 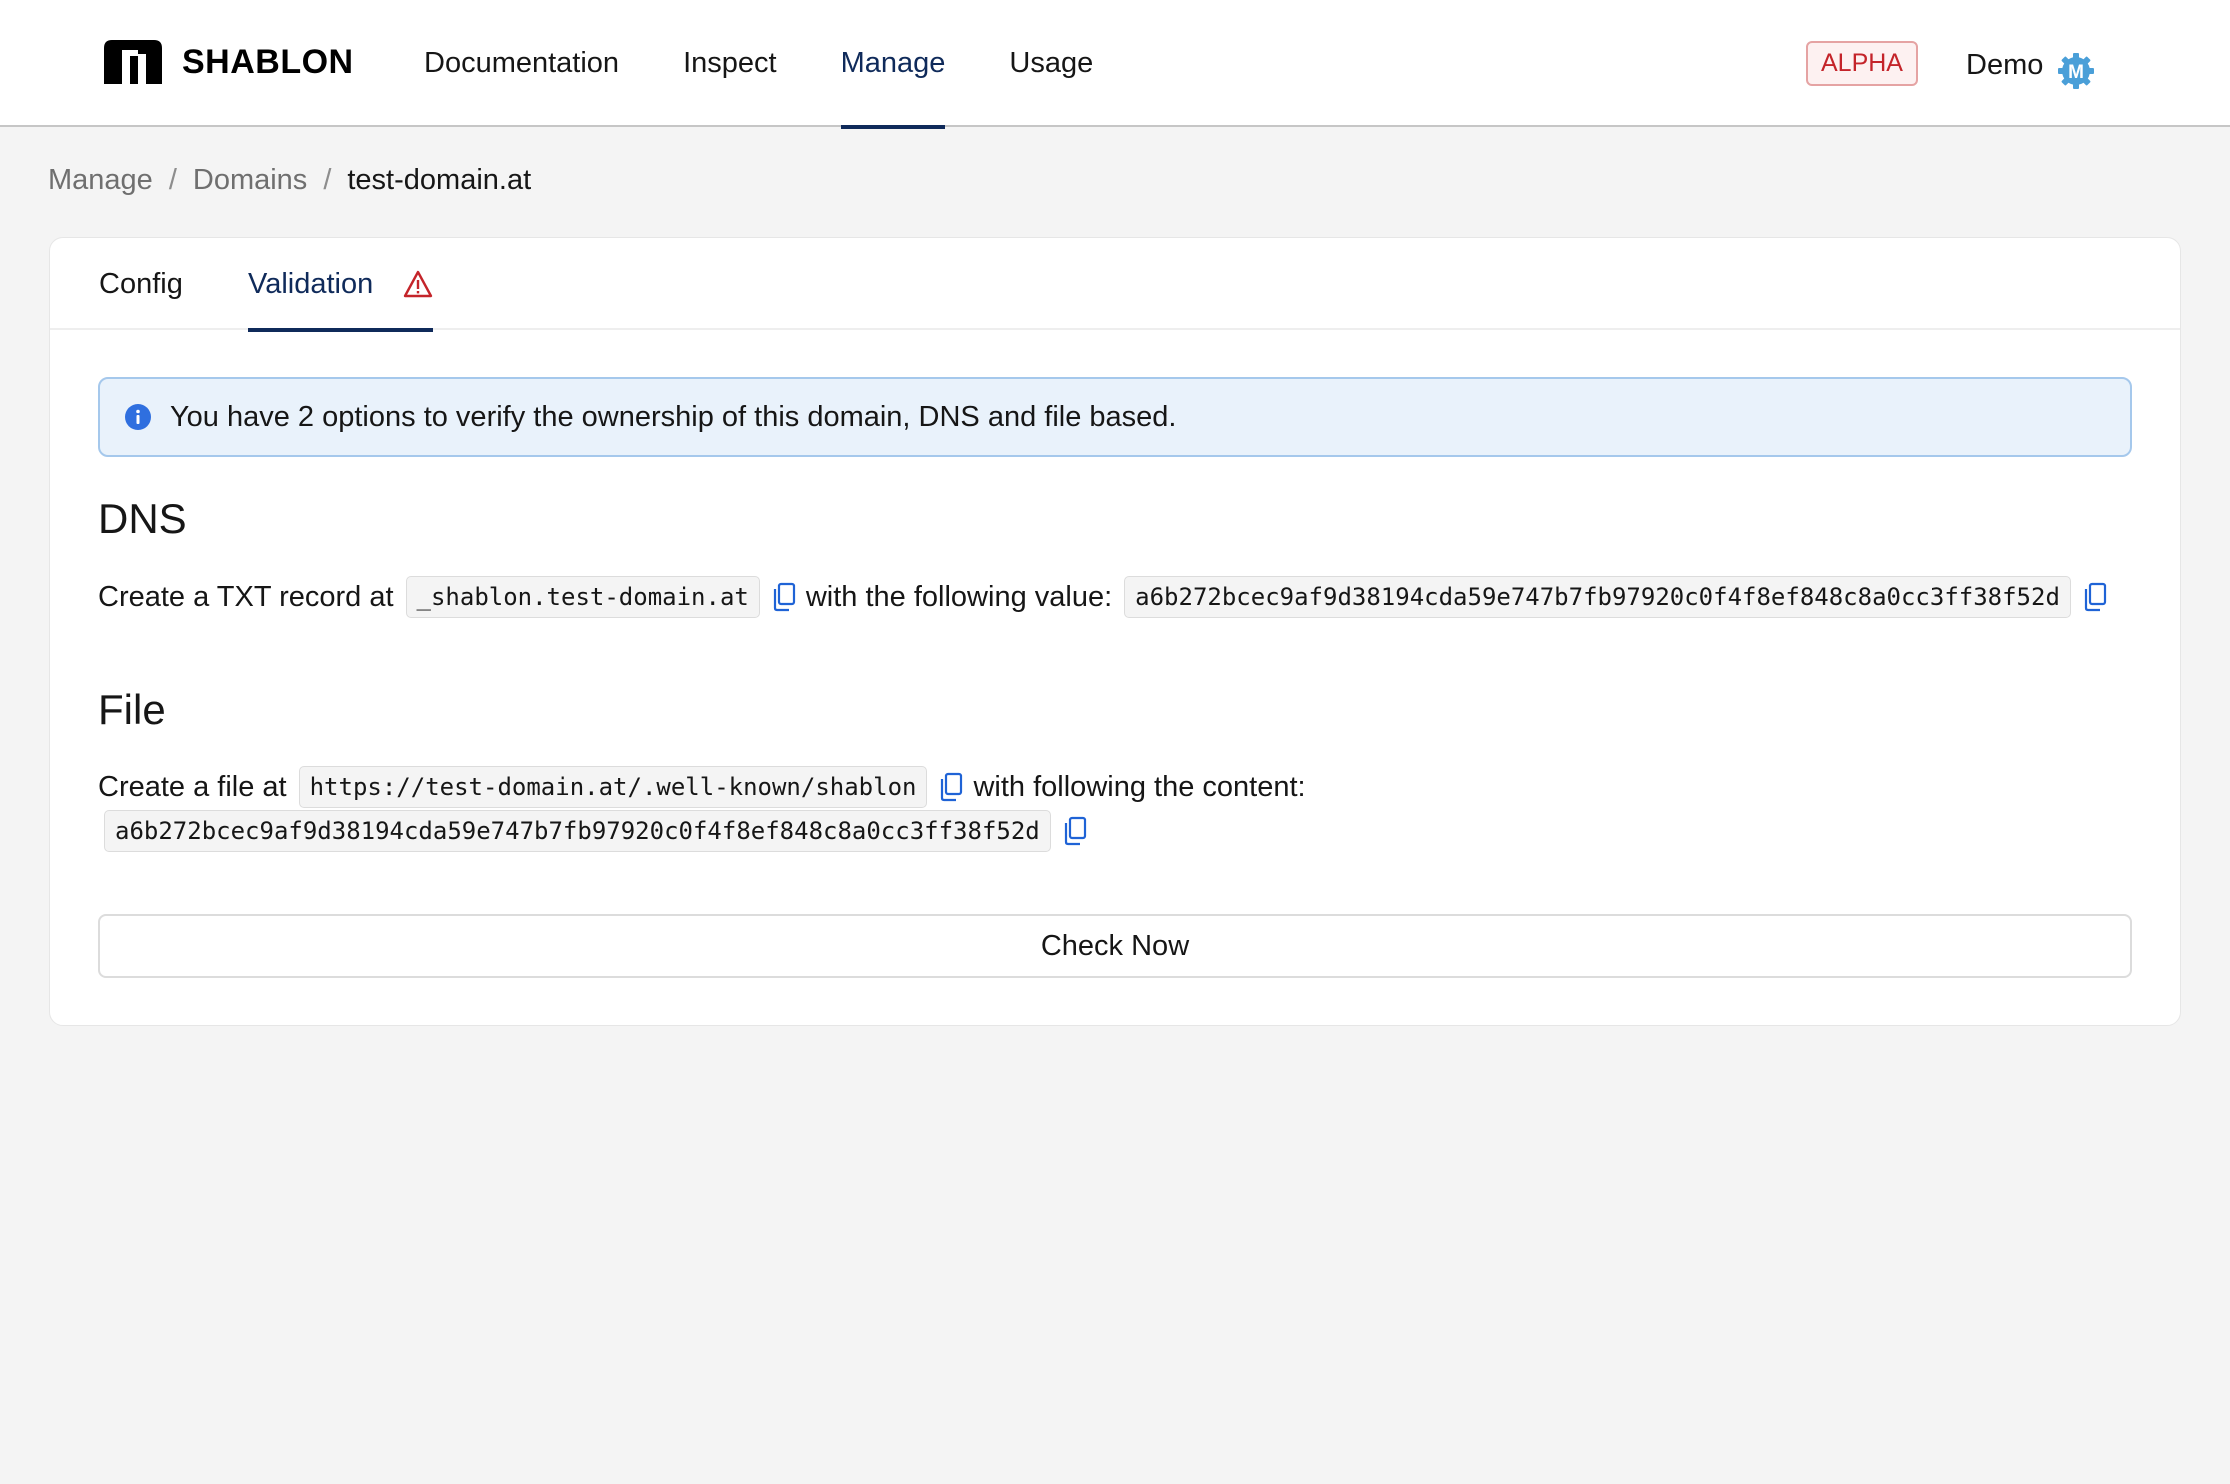 What do you see at coordinates (142, 518) in the screenshot?
I see `dns-heading: DNS` at bounding box center [142, 518].